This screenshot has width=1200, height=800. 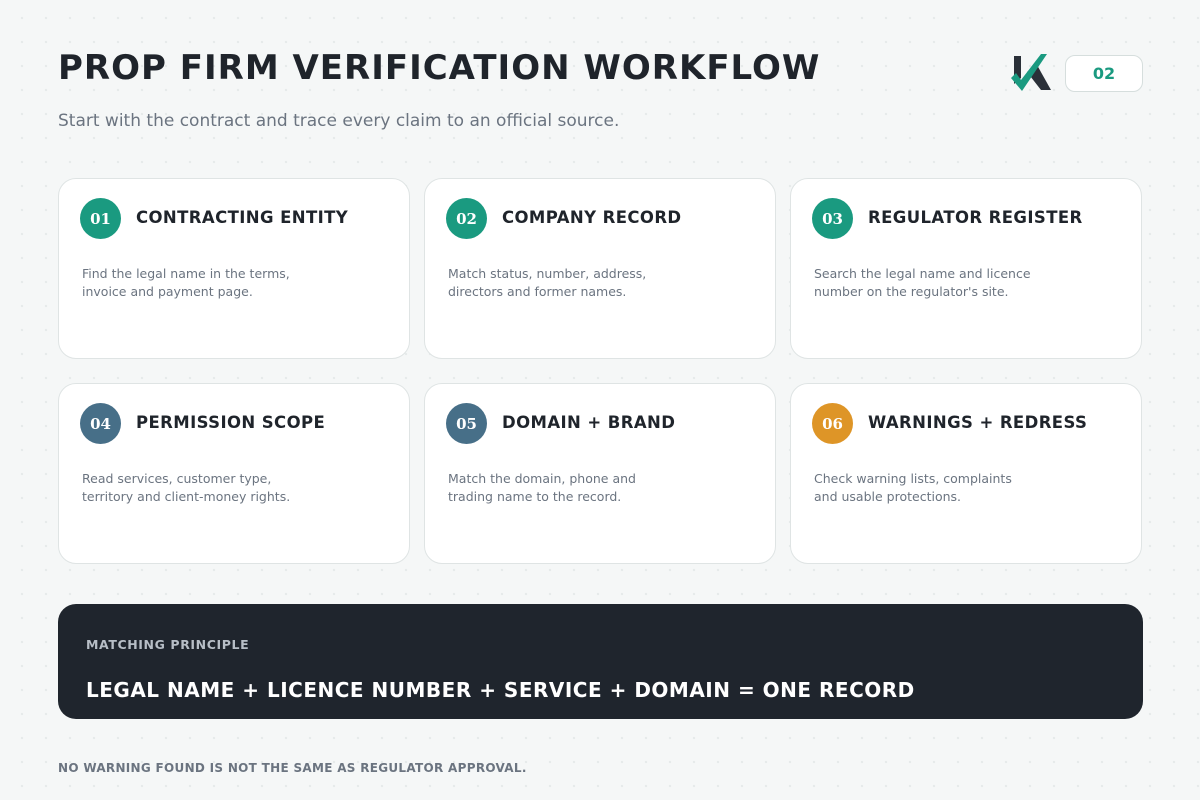 What do you see at coordinates (535, 496) in the screenshot?
I see `step-description-line: trading name to the record.` at bounding box center [535, 496].